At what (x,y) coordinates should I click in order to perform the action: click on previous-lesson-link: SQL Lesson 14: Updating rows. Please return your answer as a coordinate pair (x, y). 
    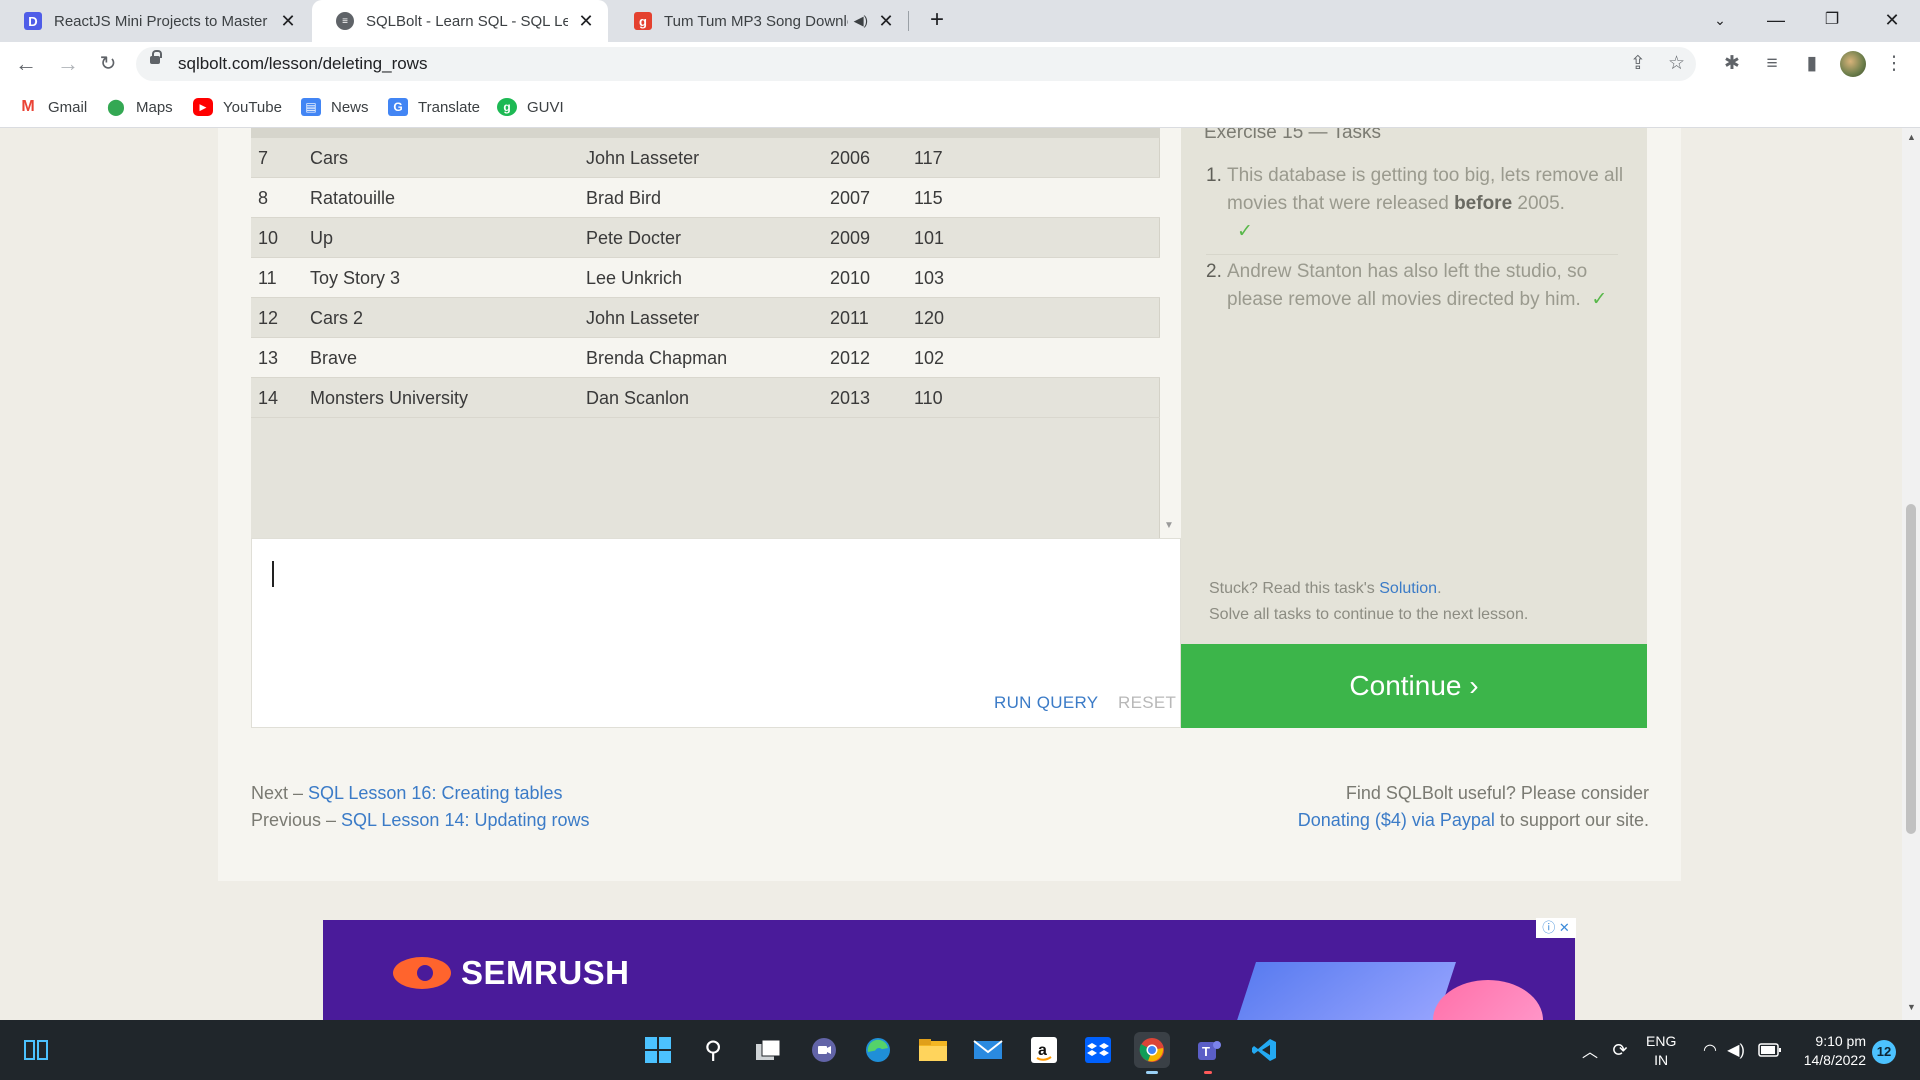
    Looking at the image, I should click on (465, 820).